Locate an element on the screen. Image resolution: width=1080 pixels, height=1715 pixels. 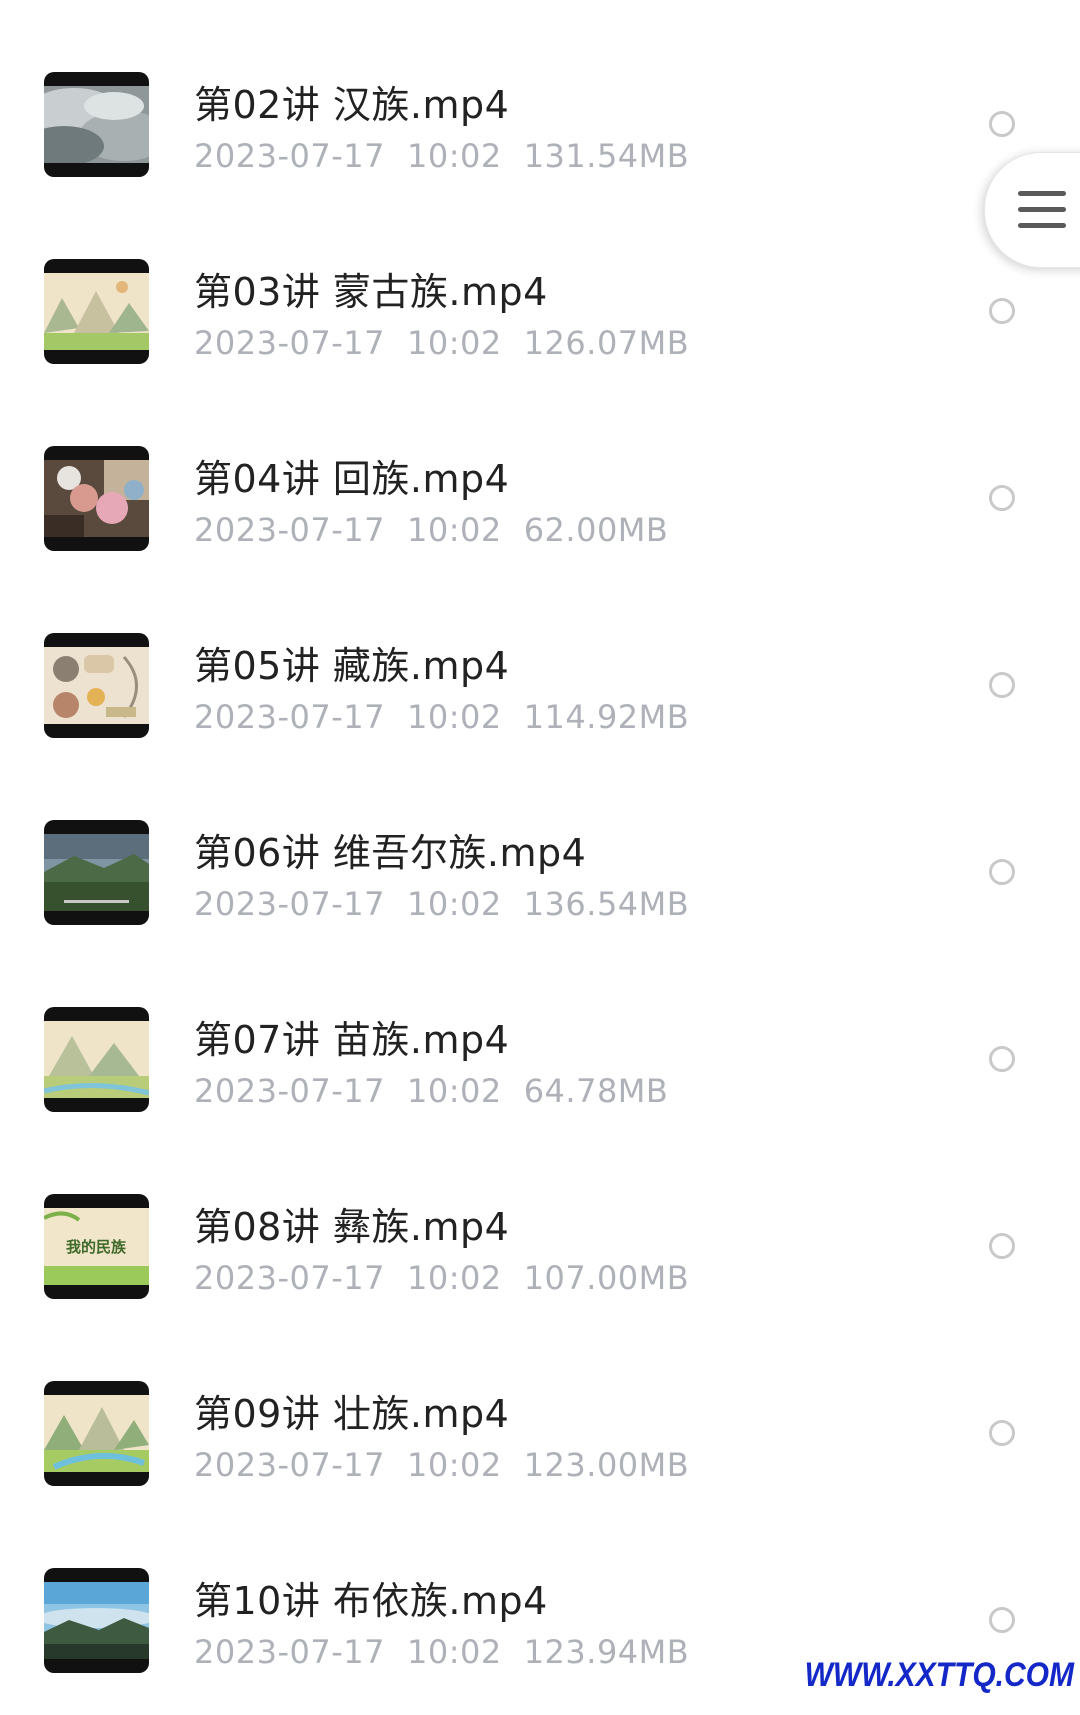
file-title: 第08讲 彝族.mp4 is located at coordinates (352, 1227).